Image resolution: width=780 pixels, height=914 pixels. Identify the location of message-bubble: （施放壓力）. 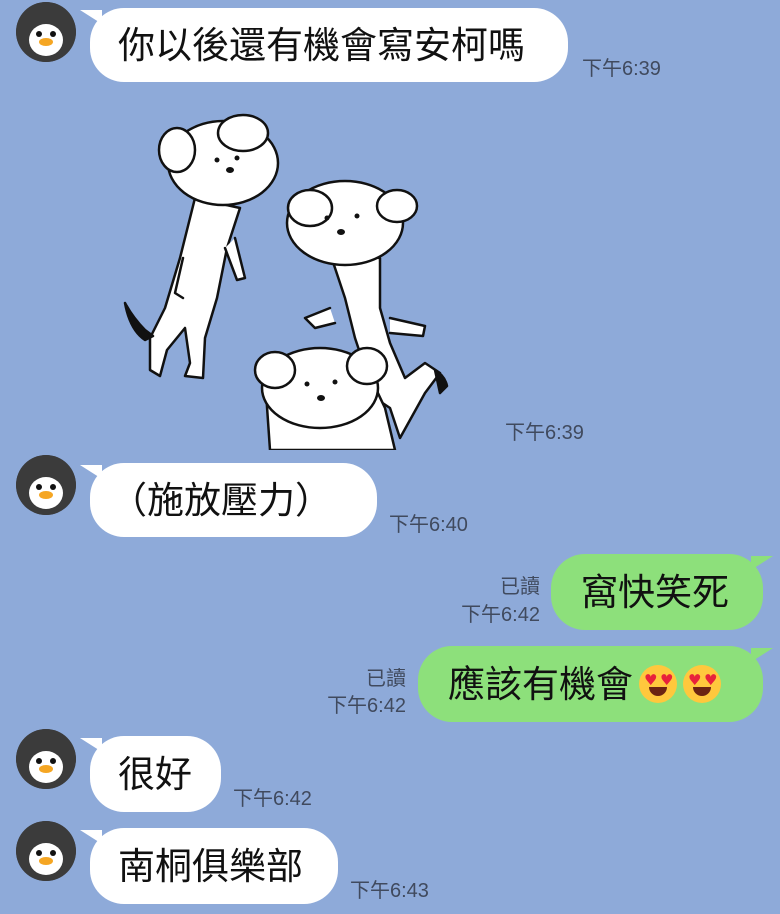
(228, 500).